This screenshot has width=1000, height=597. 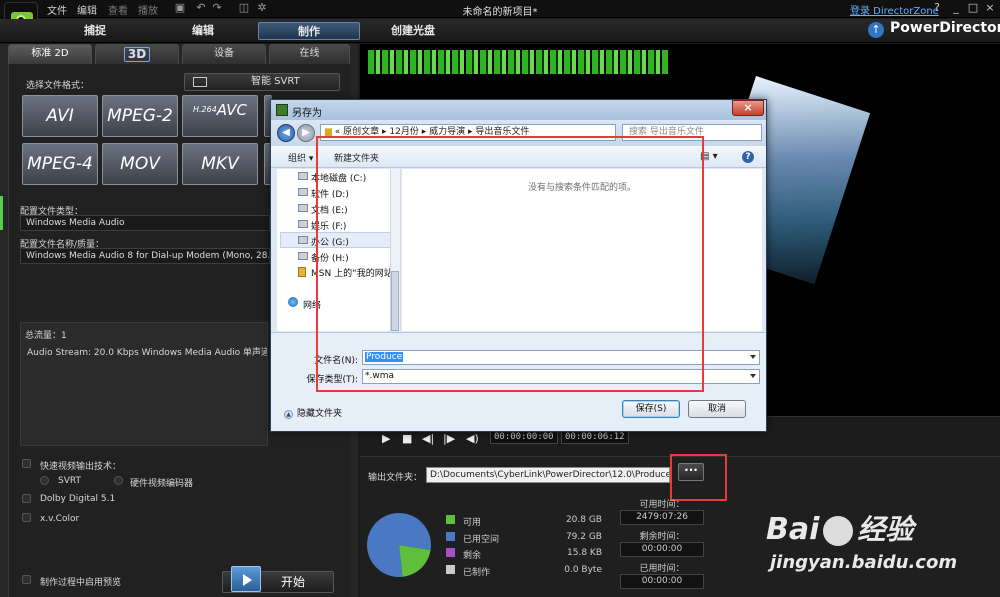 I want to click on format-avc-button: H.264AVC, so click(x=220, y=116).